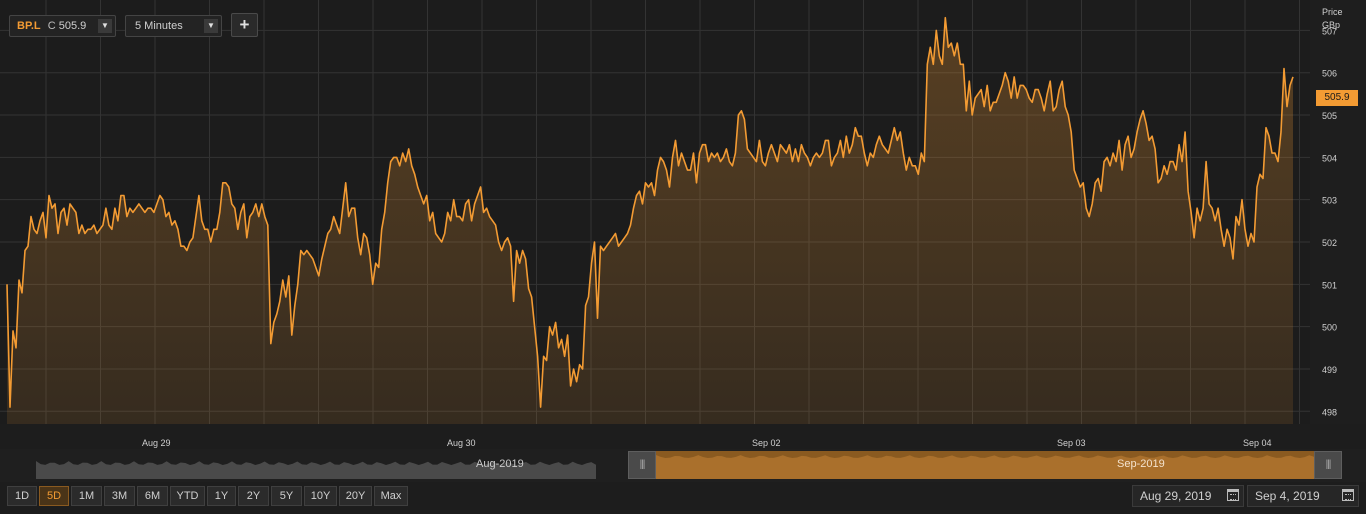  I want to click on close-prefix: C, so click(51, 26).